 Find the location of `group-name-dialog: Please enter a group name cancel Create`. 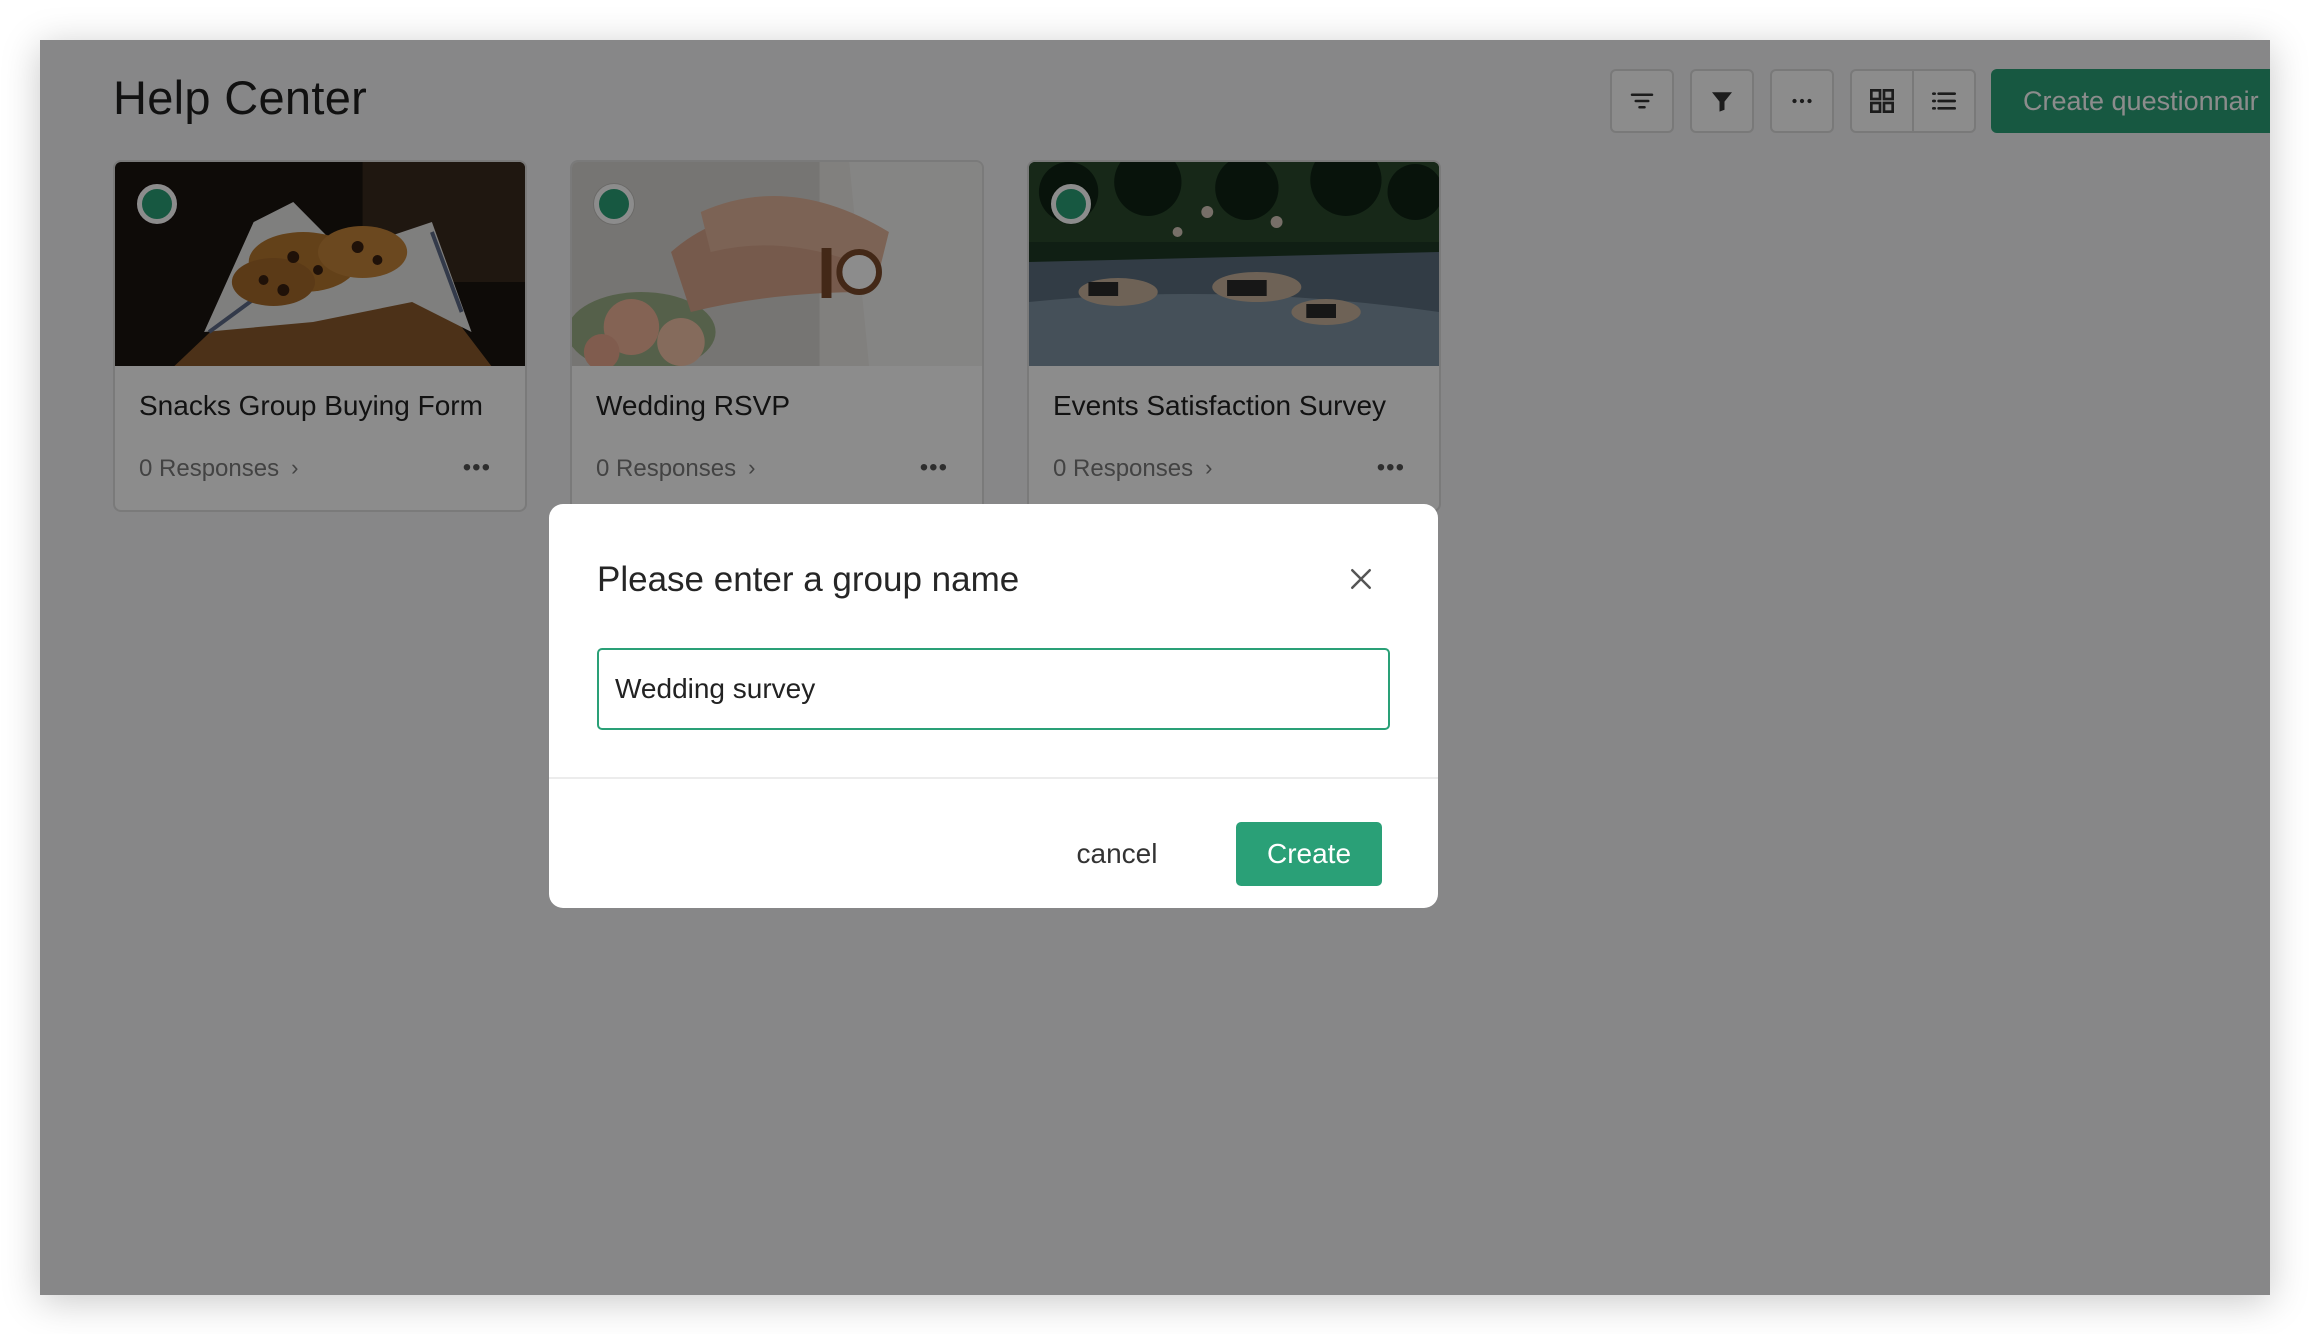

group-name-dialog: Please enter a group name cancel Create is located at coordinates (993, 706).